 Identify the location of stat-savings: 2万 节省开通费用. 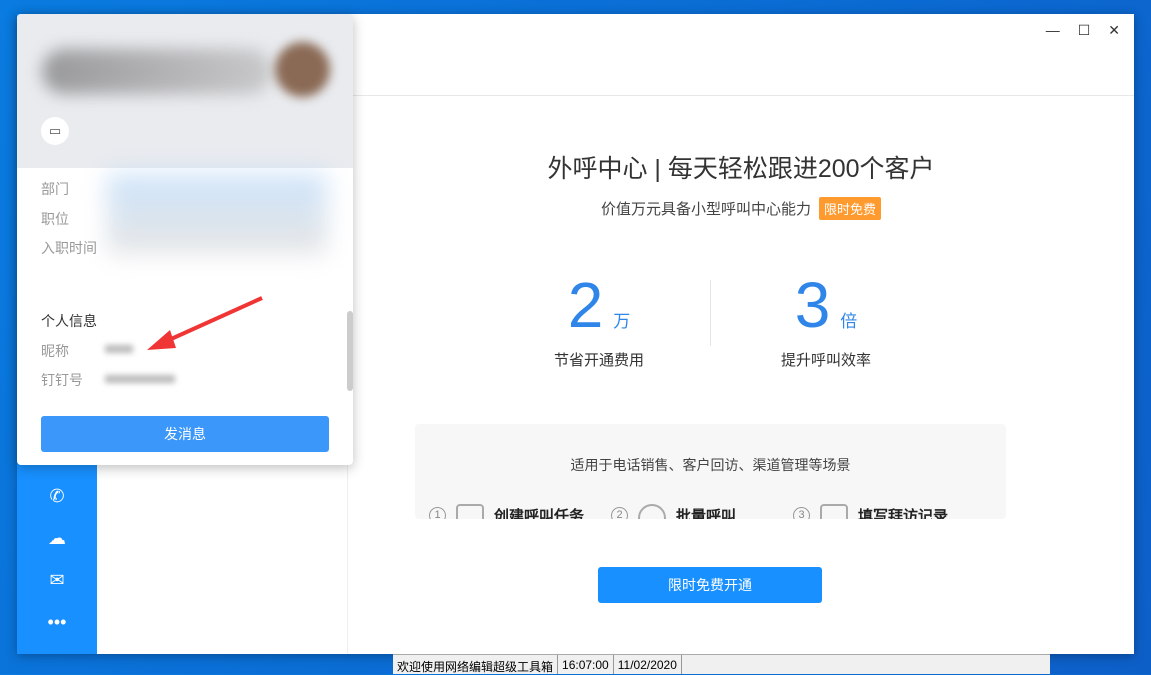
(599, 319).